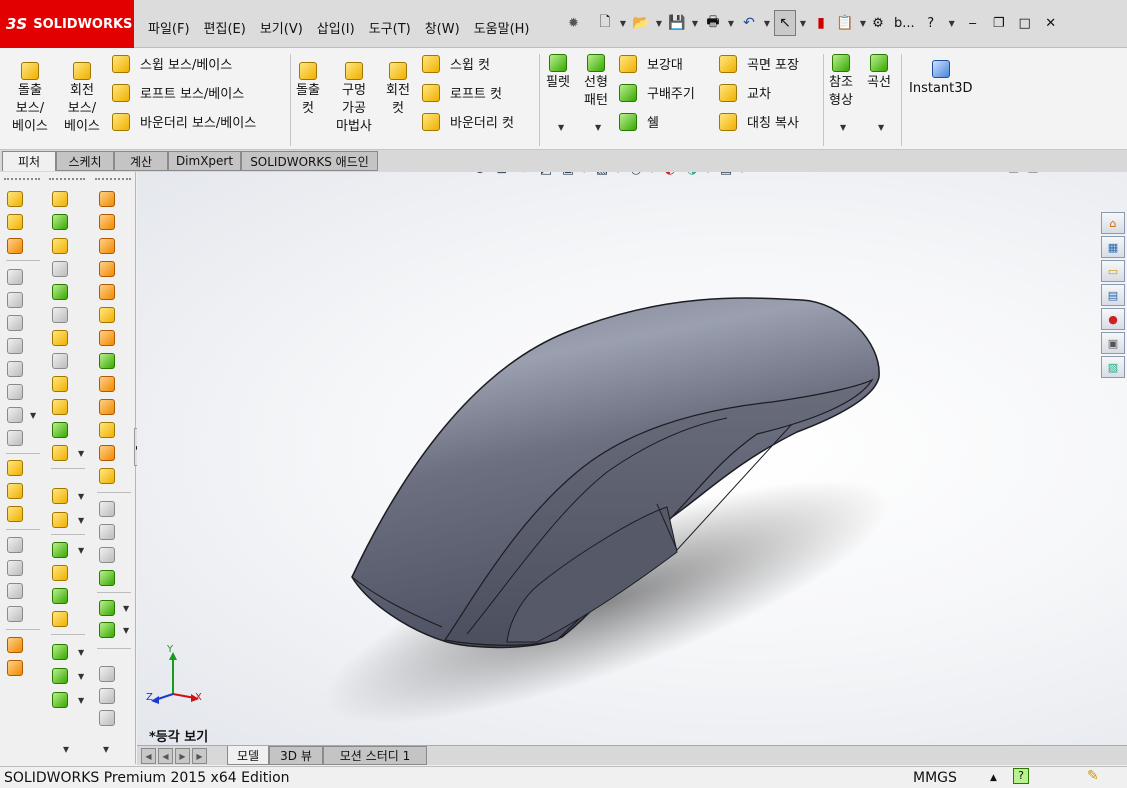 This screenshot has width=1127, height=788. Describe the element at coordinates (107, 555) in the screenshot. I see `indent-icon` at that location.